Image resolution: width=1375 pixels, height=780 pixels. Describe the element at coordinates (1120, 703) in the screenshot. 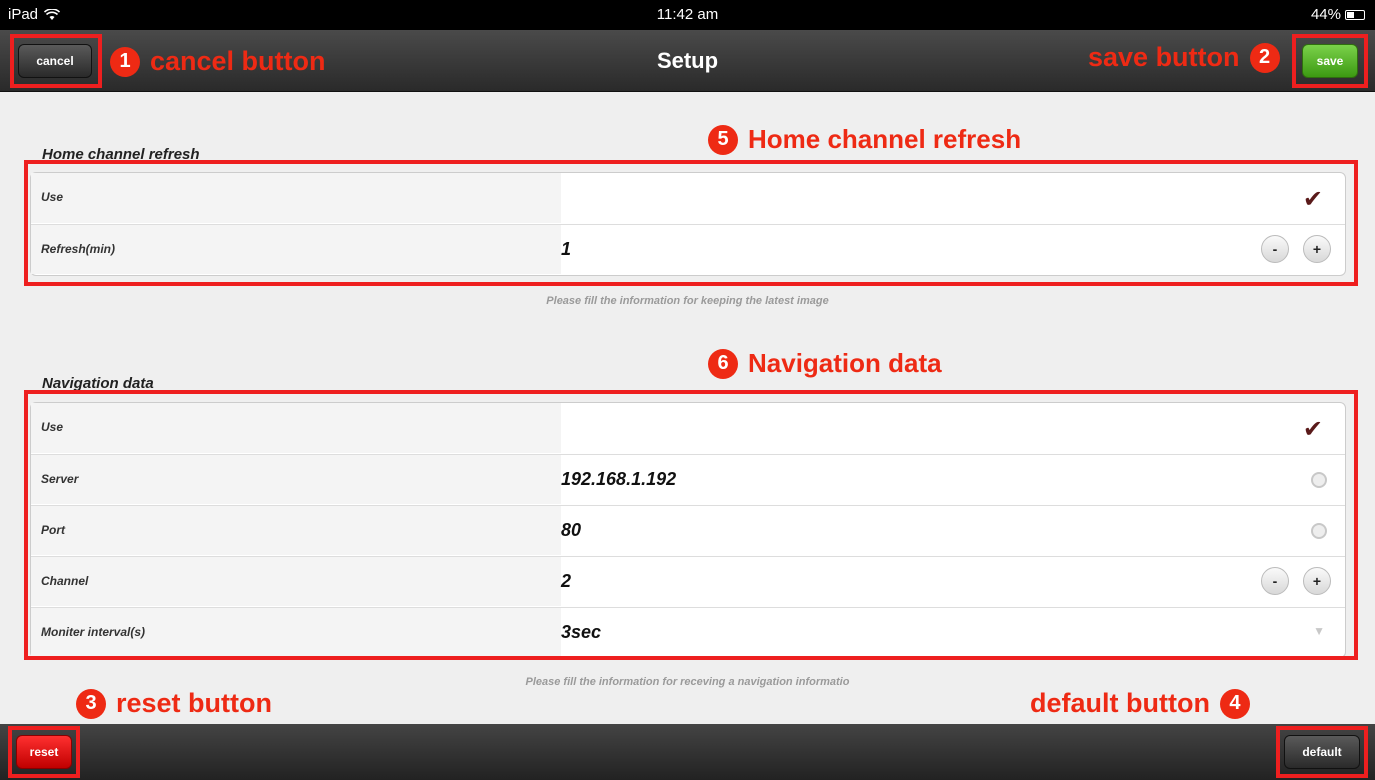

I see `callout-text: default button` at that location.